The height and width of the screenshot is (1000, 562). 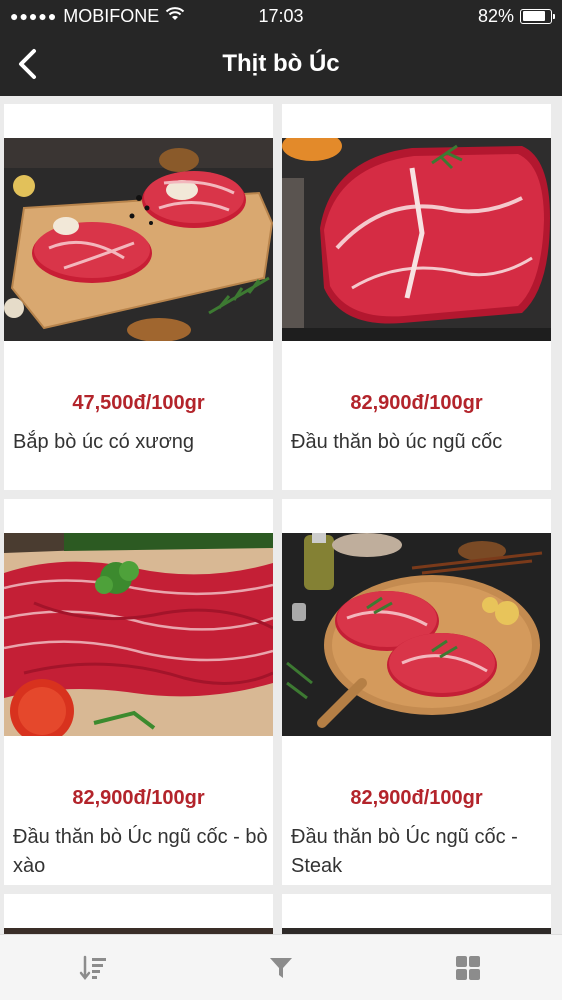 I want to click on product-image-sliced-beef, so click(x=138, y=634).